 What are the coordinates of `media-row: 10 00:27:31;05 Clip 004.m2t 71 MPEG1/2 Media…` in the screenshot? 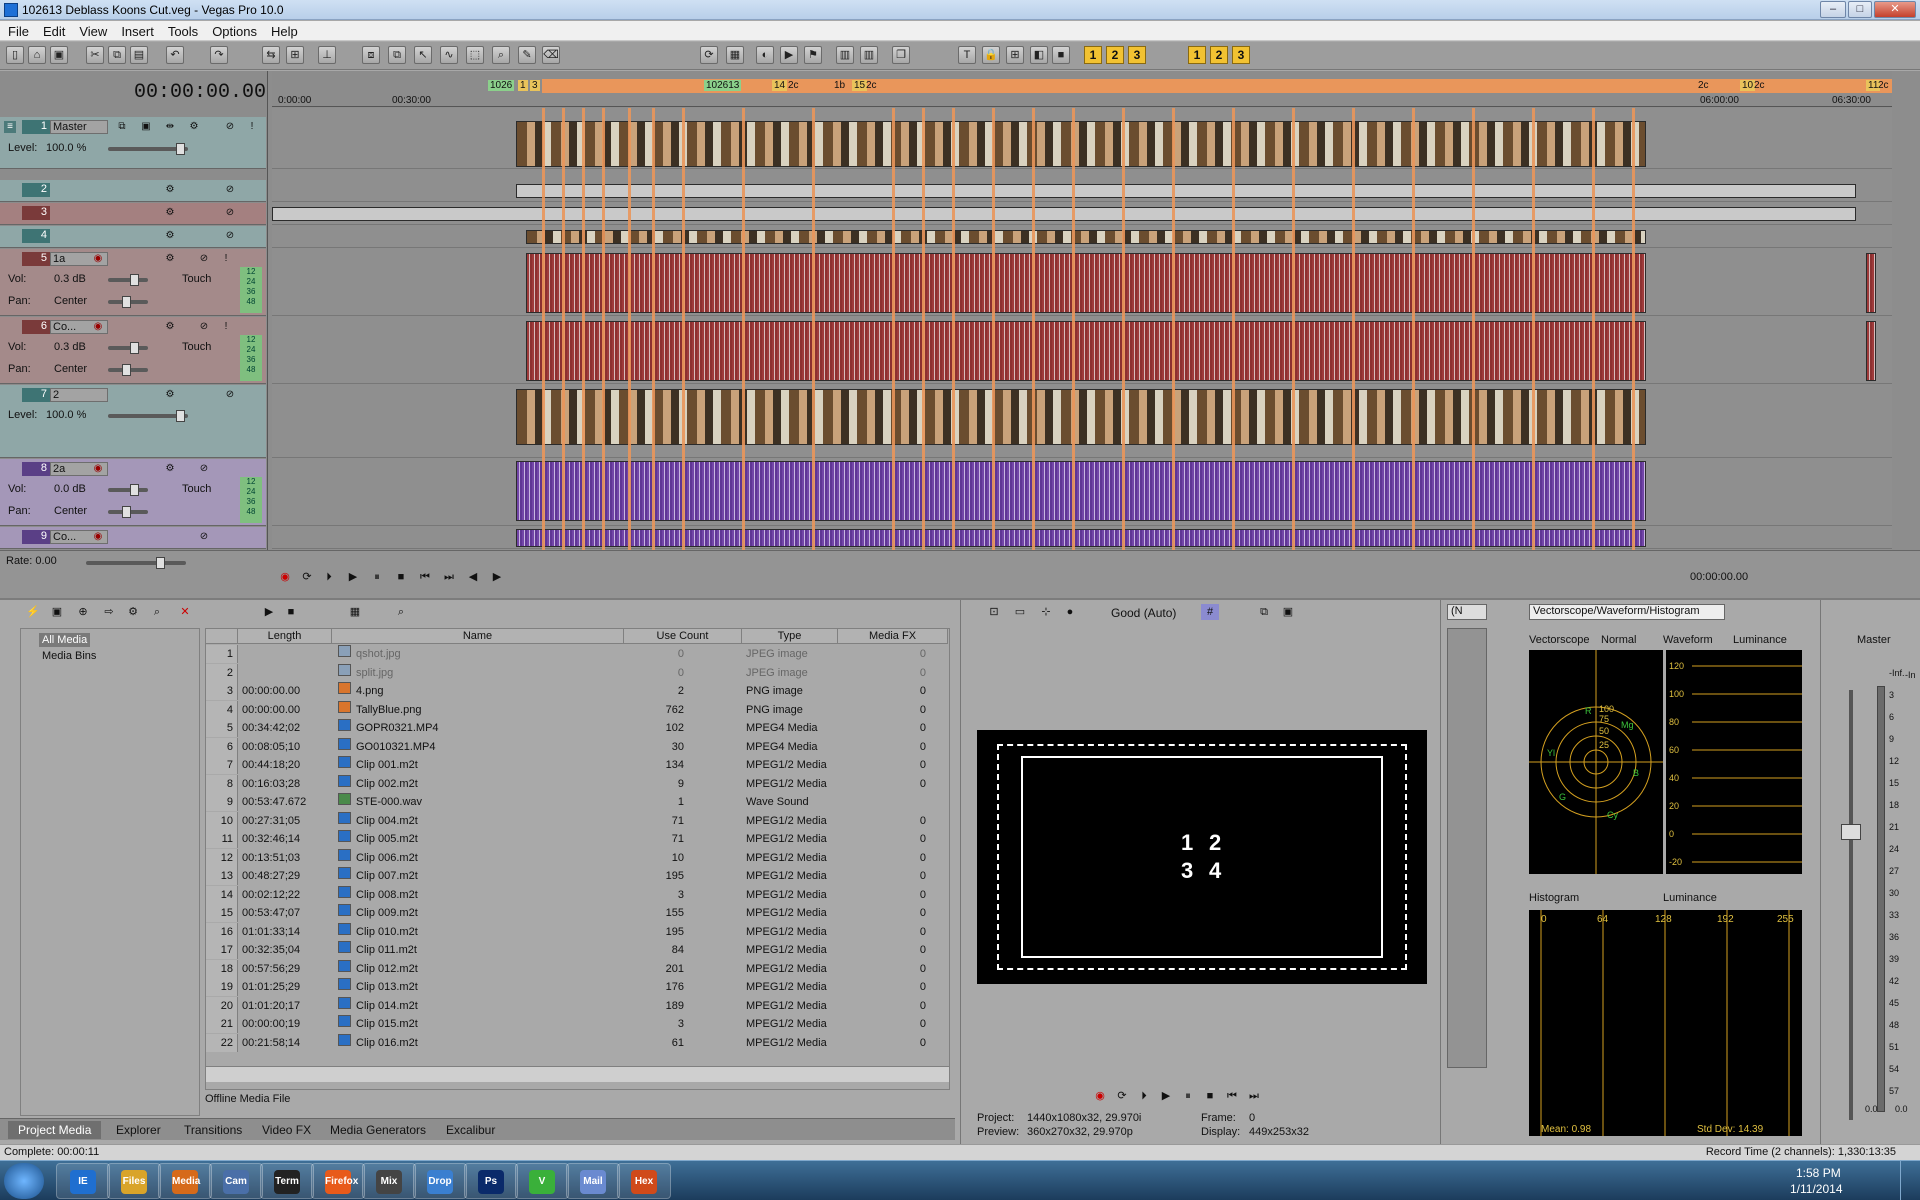 It's located at (577, 820).